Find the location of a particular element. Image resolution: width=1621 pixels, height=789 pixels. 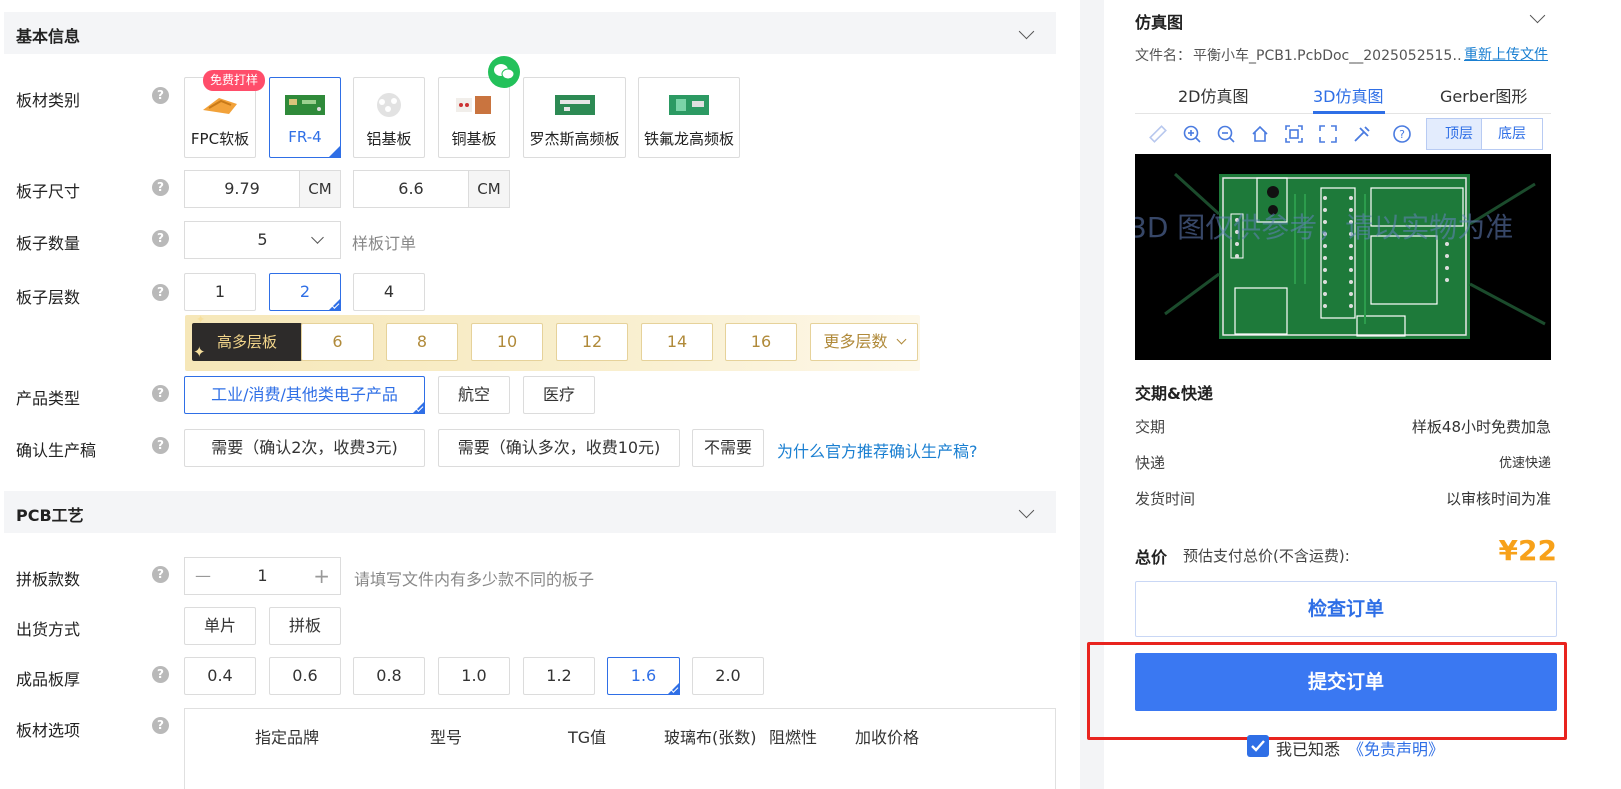

zoom-in-icon is located at coordinates (1192, 134).